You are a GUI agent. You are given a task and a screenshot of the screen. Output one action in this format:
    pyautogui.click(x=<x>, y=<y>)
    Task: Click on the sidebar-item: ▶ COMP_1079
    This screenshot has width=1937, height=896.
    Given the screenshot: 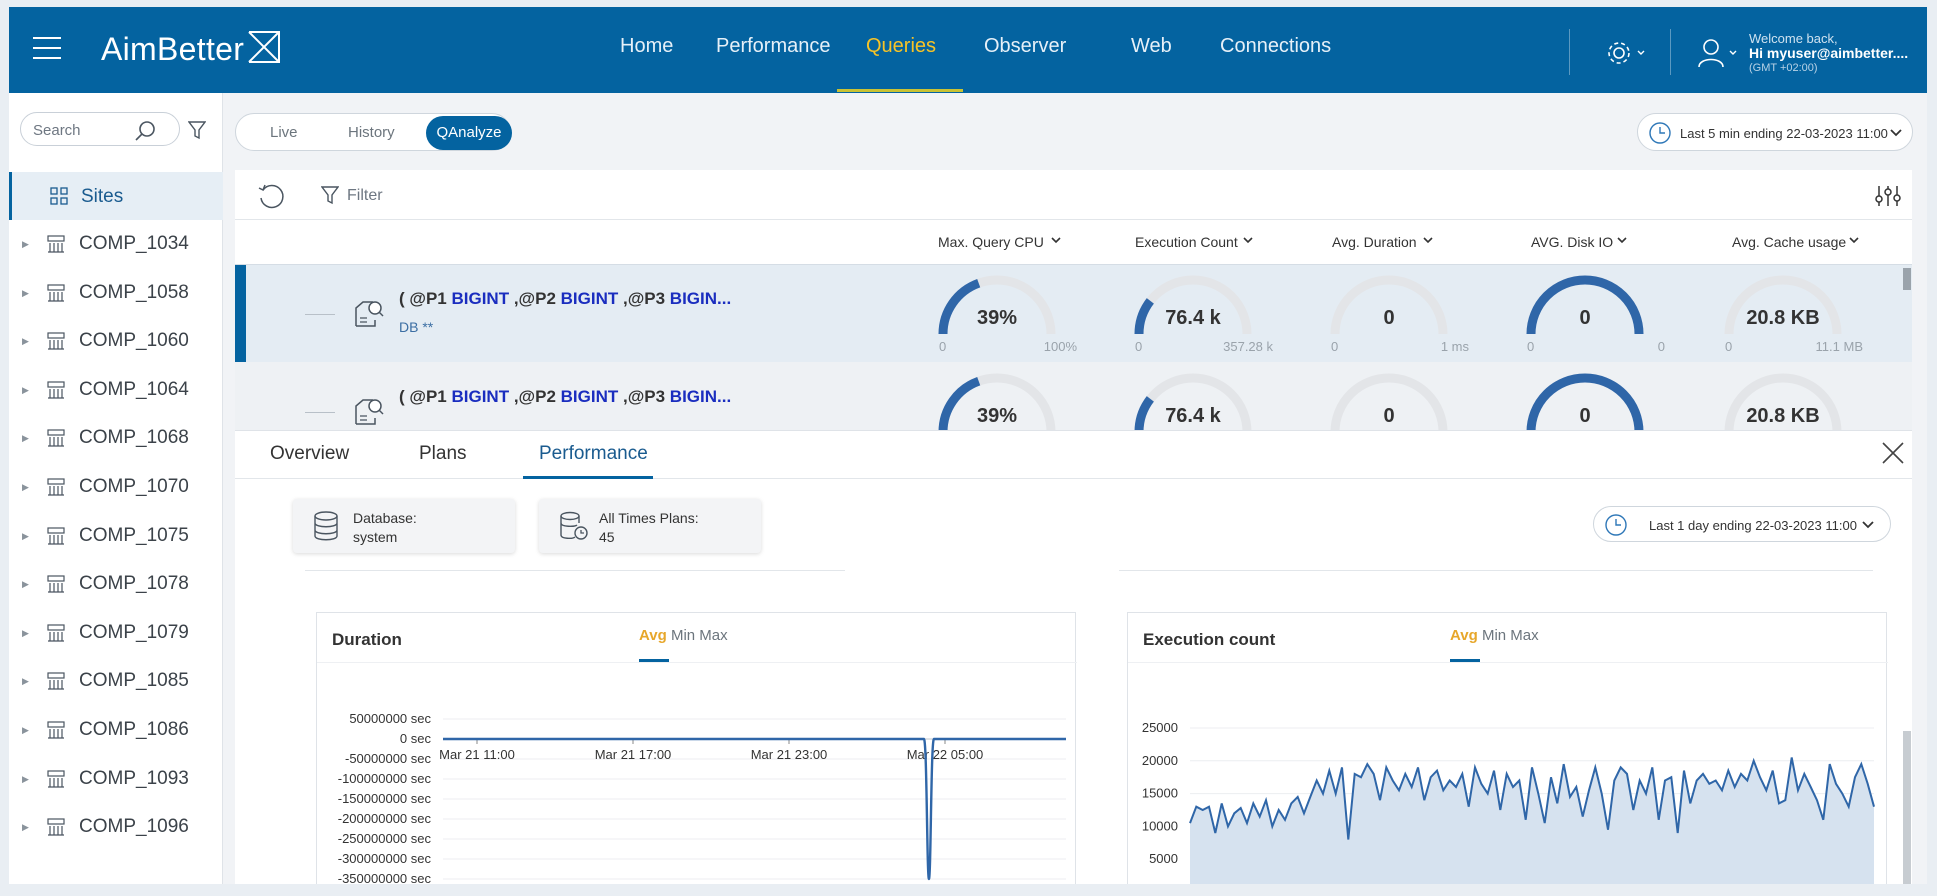 What is the action you would take?
    pyautogui.click(x=116, y=633)
    